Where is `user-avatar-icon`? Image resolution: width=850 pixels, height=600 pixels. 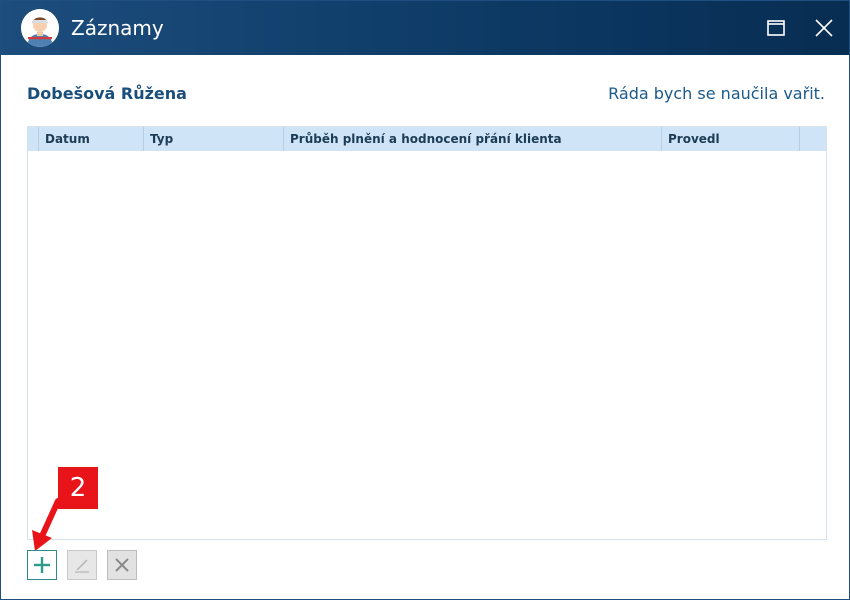 user-avatar-icon is located at coordinates (40, 28).